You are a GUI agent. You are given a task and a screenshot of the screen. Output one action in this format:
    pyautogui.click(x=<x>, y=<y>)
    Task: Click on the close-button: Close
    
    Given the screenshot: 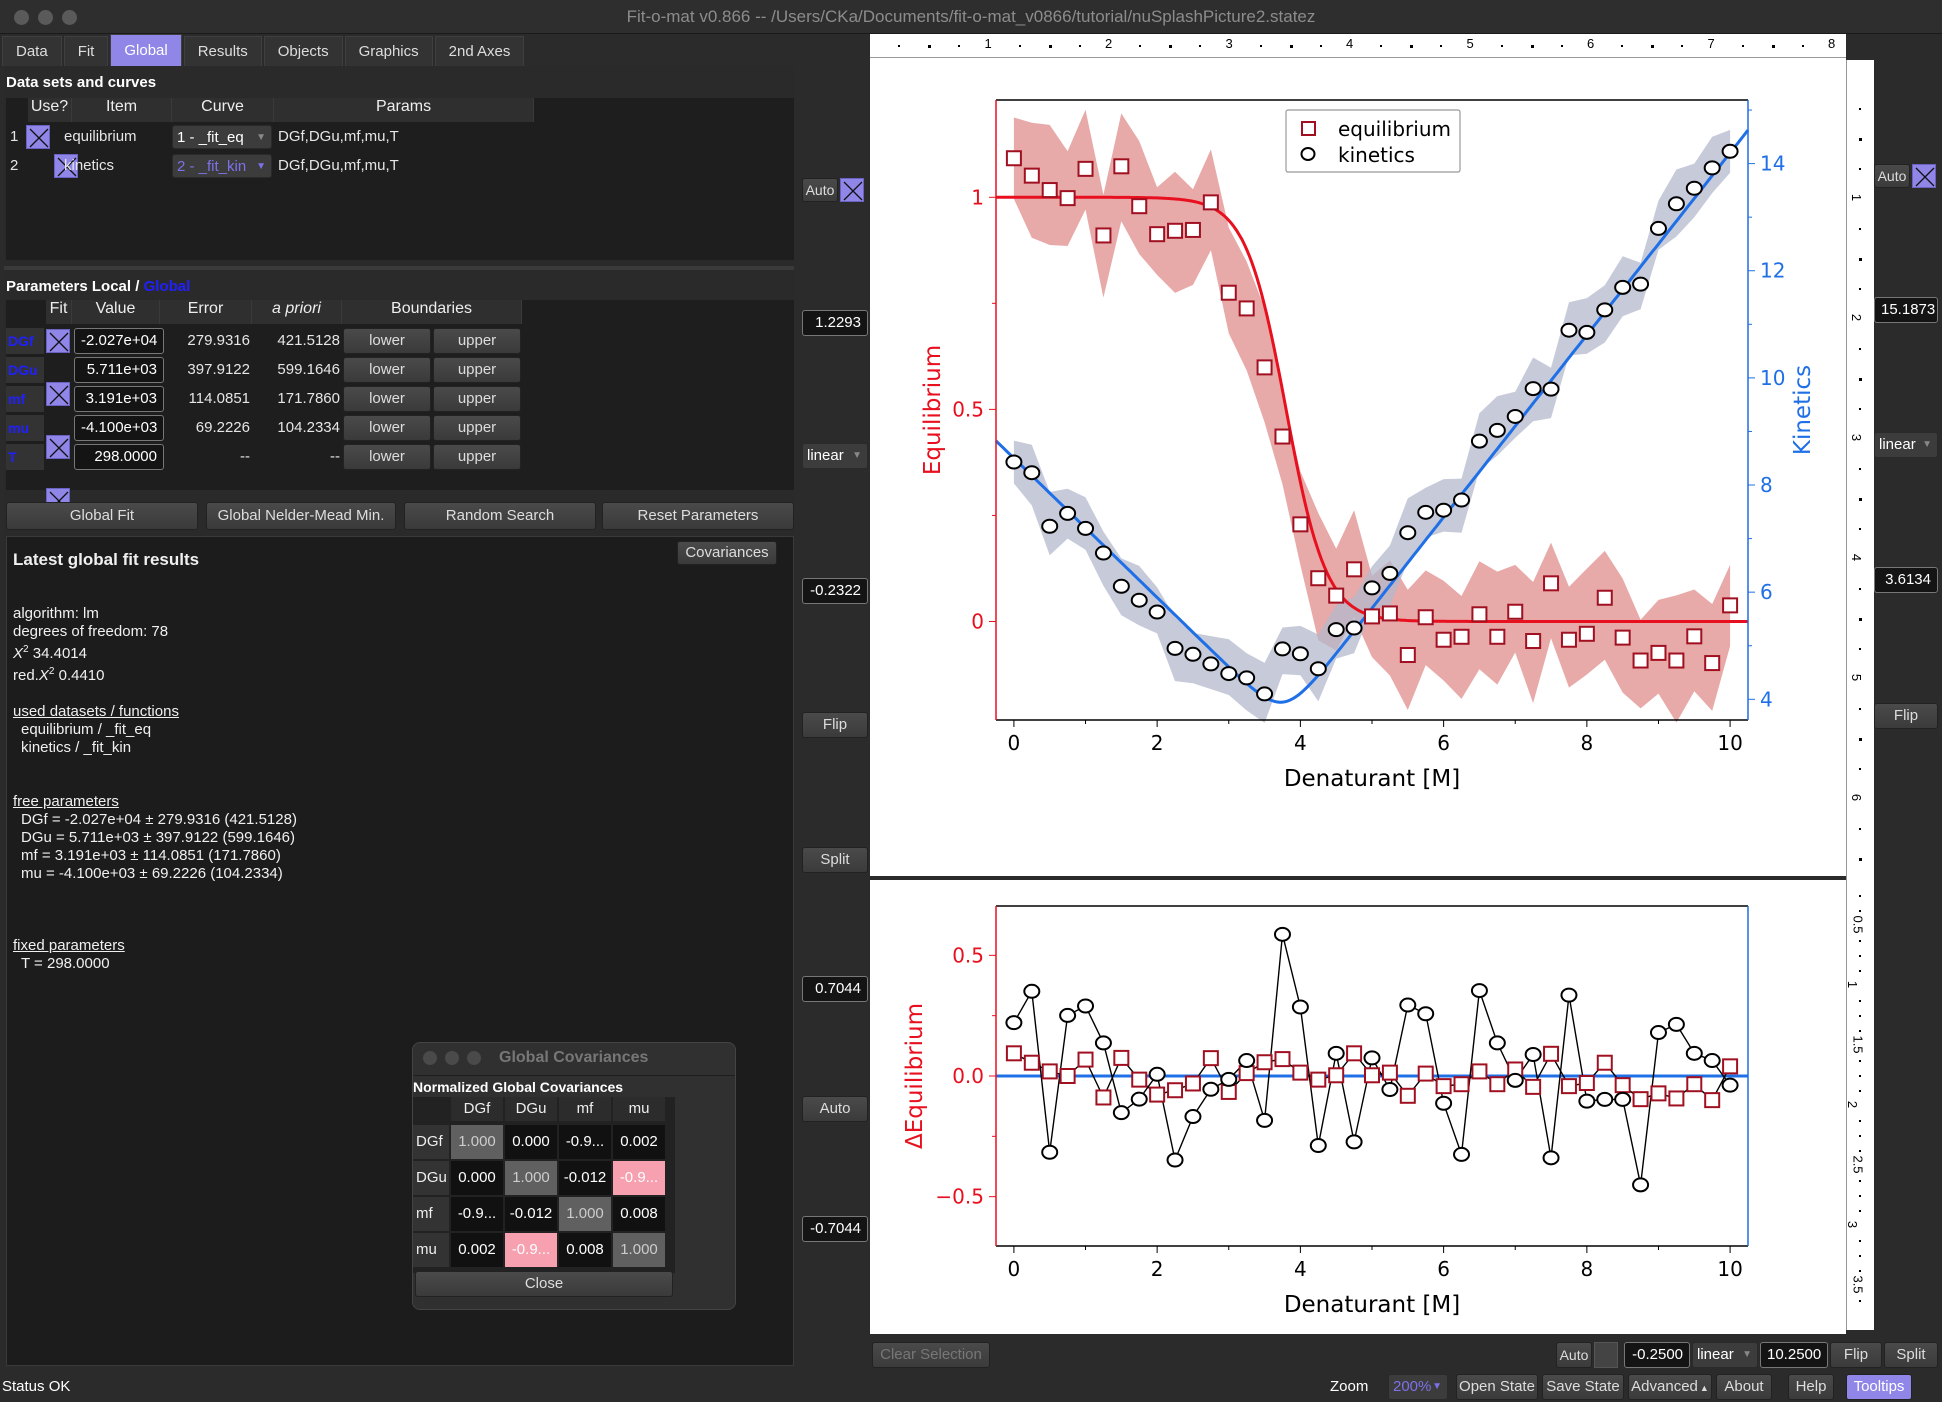 What is the action you would take?
    pyautogui.click(x=544, y=1284)
    